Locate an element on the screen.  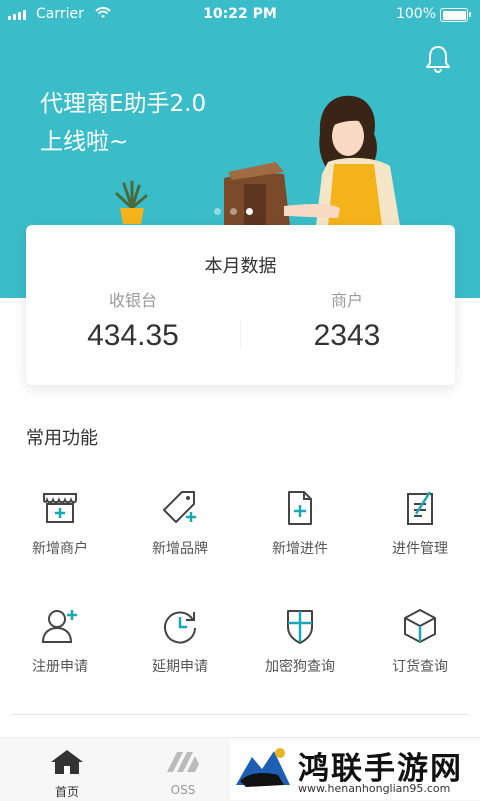
carousel-dot-active is located at coordinates (249, 211).